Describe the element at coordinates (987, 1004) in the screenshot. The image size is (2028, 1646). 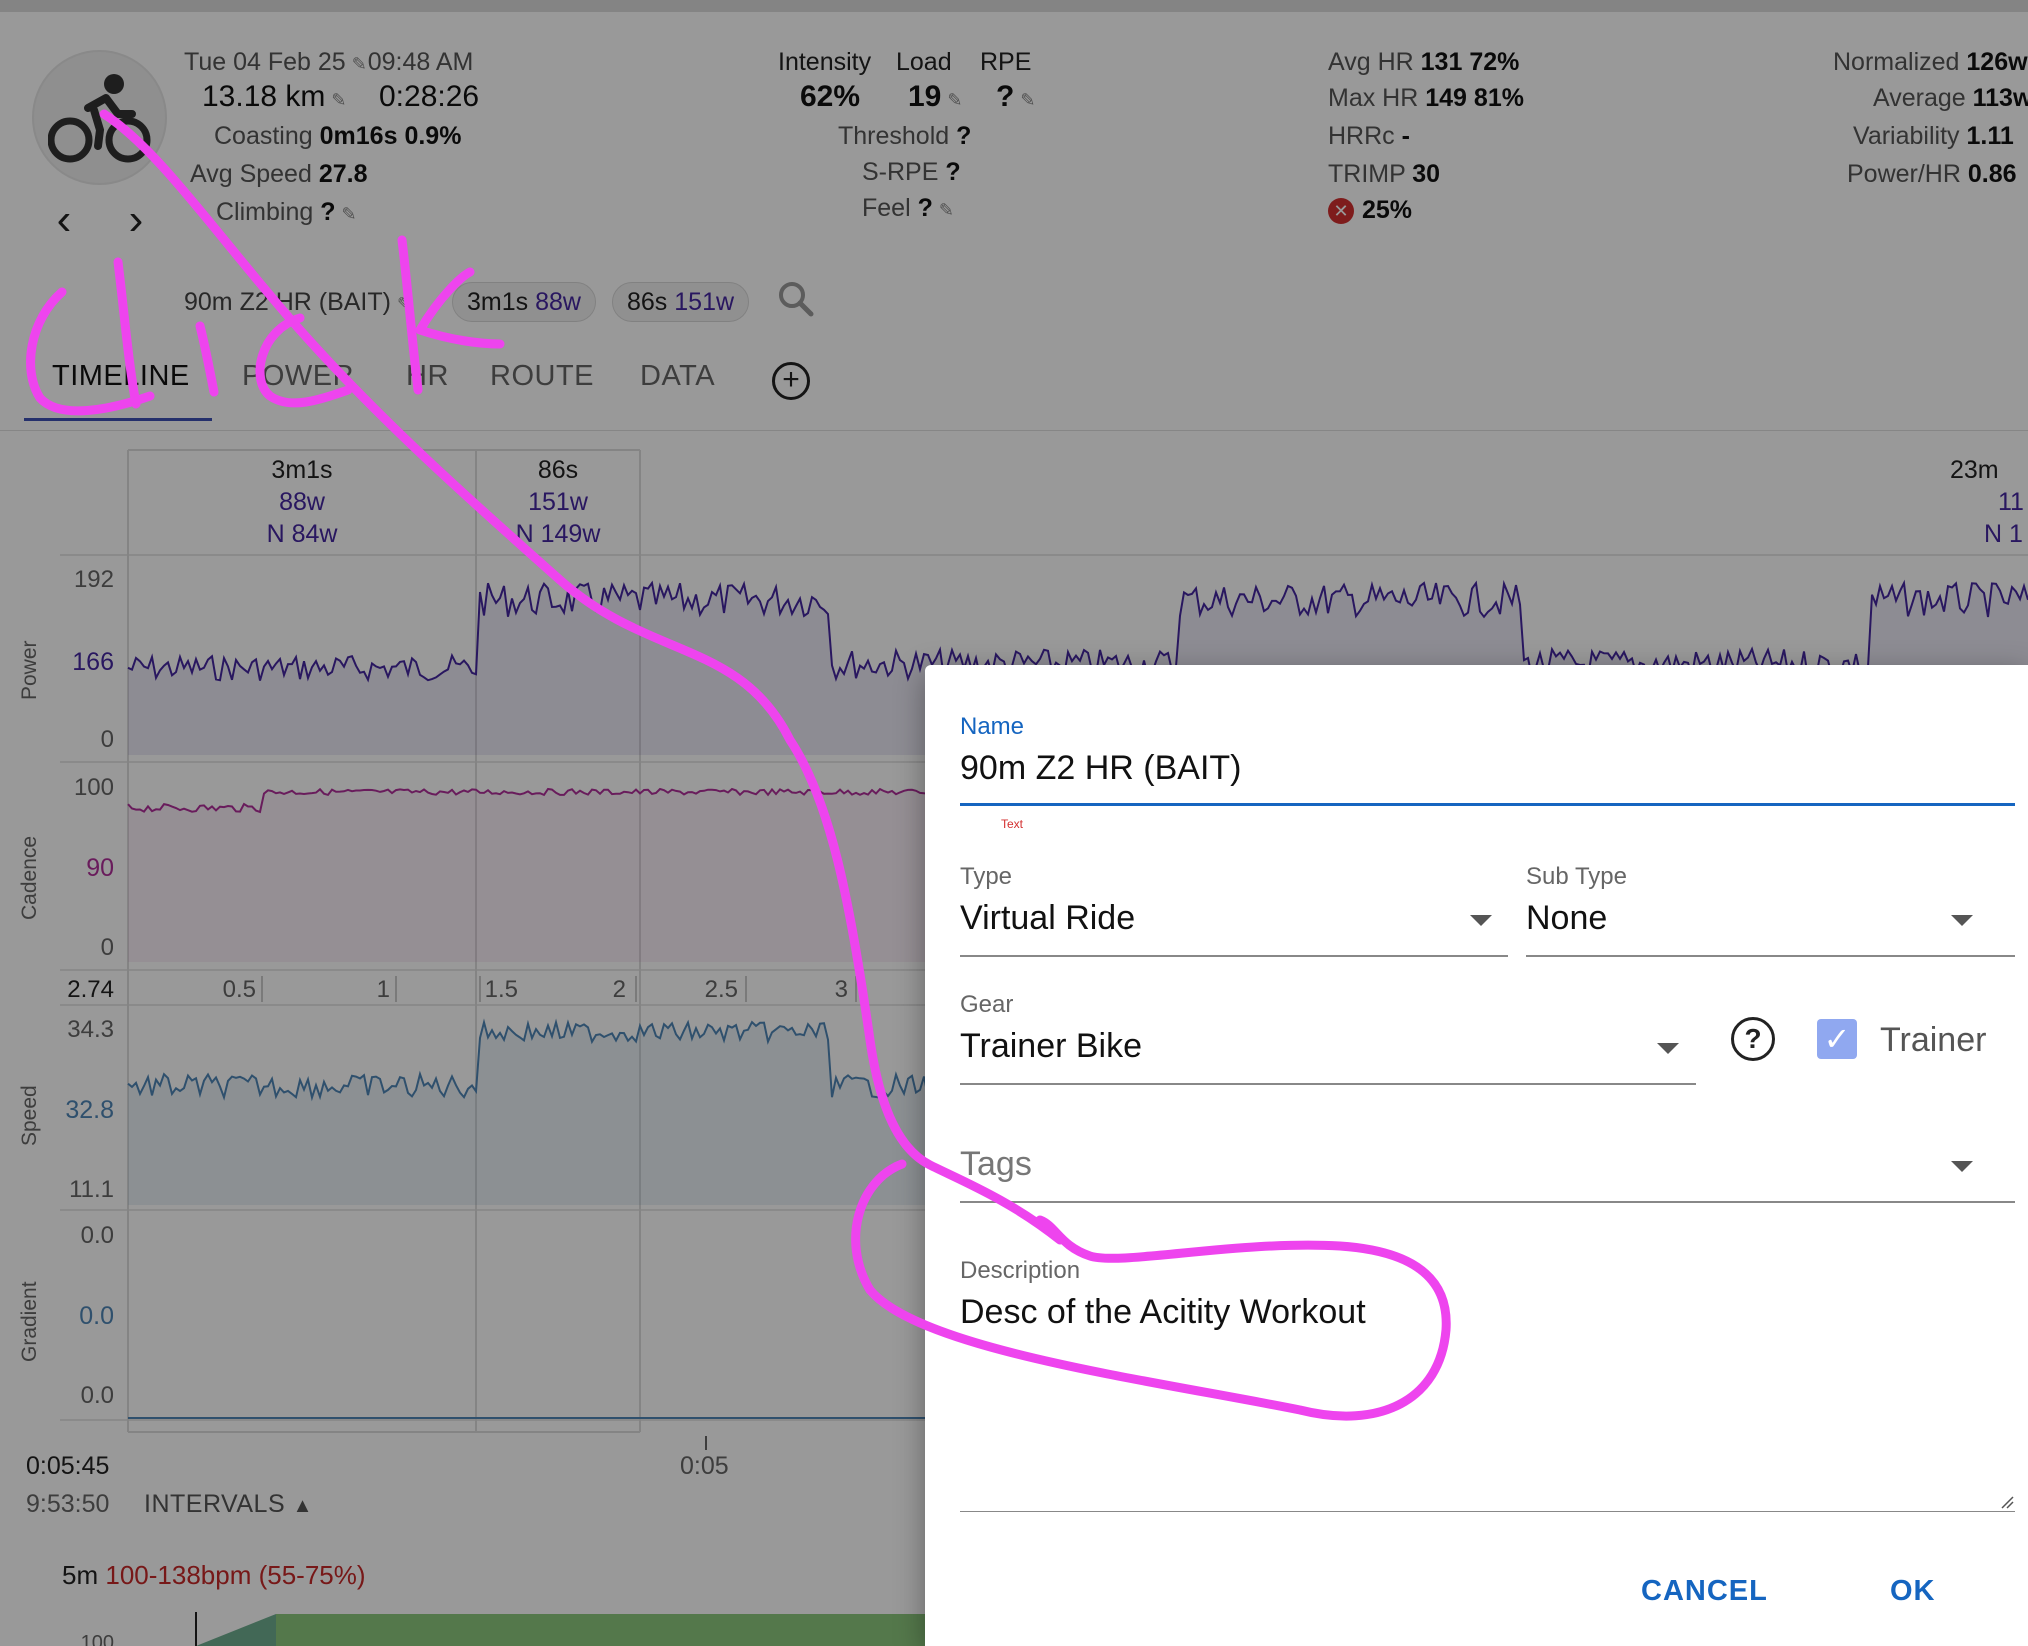
I see `gear-label: Gear` at that location.